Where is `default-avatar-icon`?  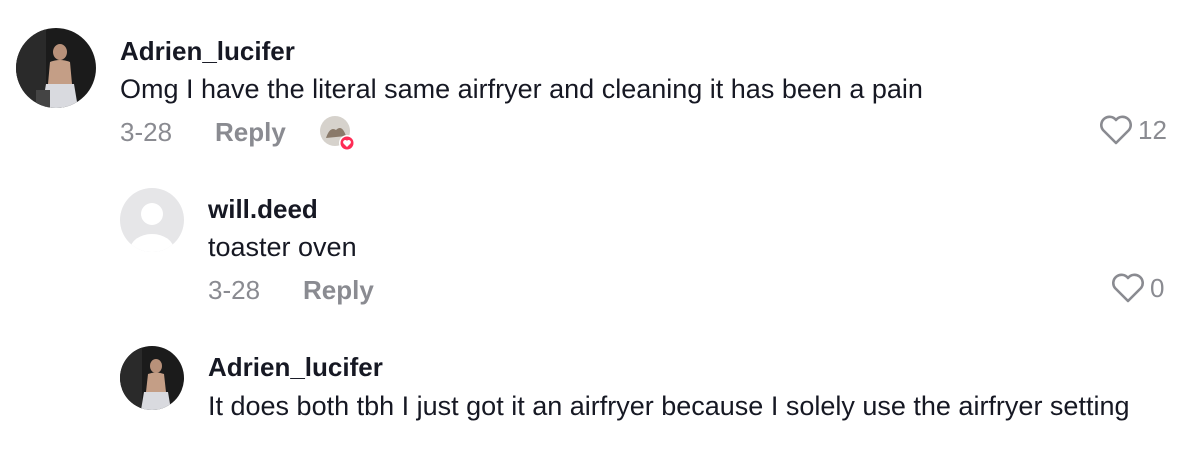 default-avatar-icon is located at coordinates (152, 220).